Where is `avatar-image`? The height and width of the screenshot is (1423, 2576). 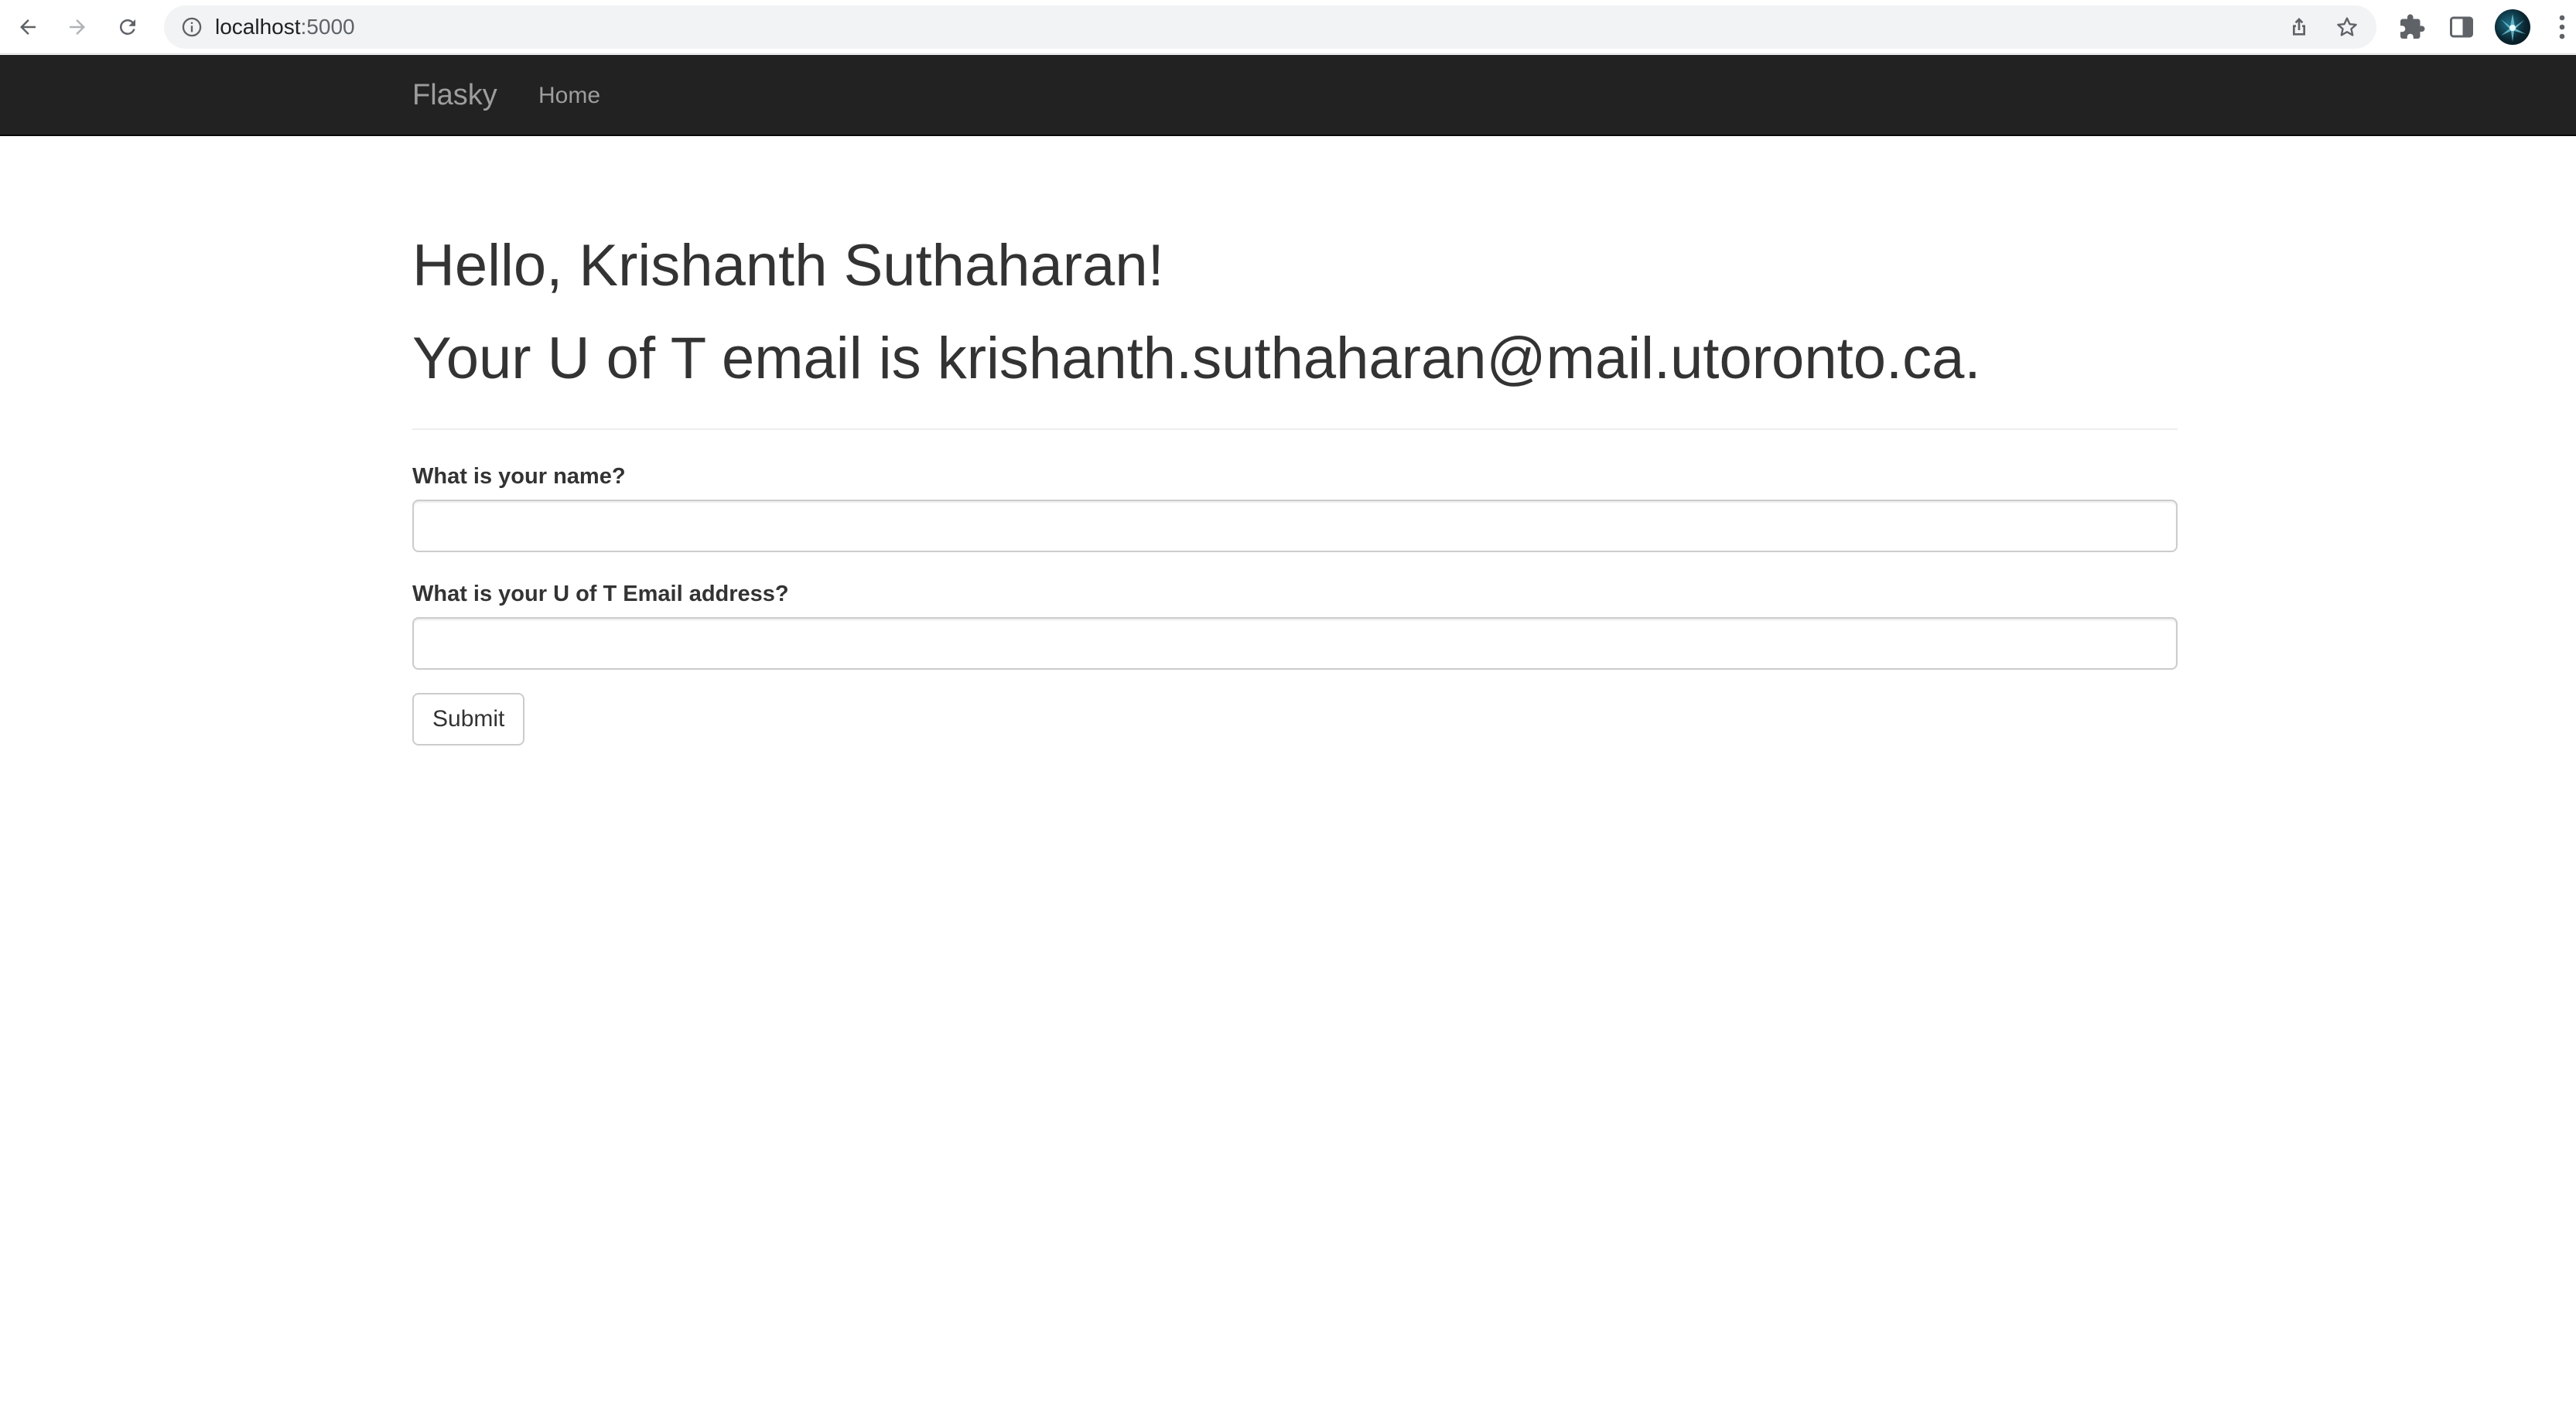 avatar-image is located at coordinates (2513, 28).